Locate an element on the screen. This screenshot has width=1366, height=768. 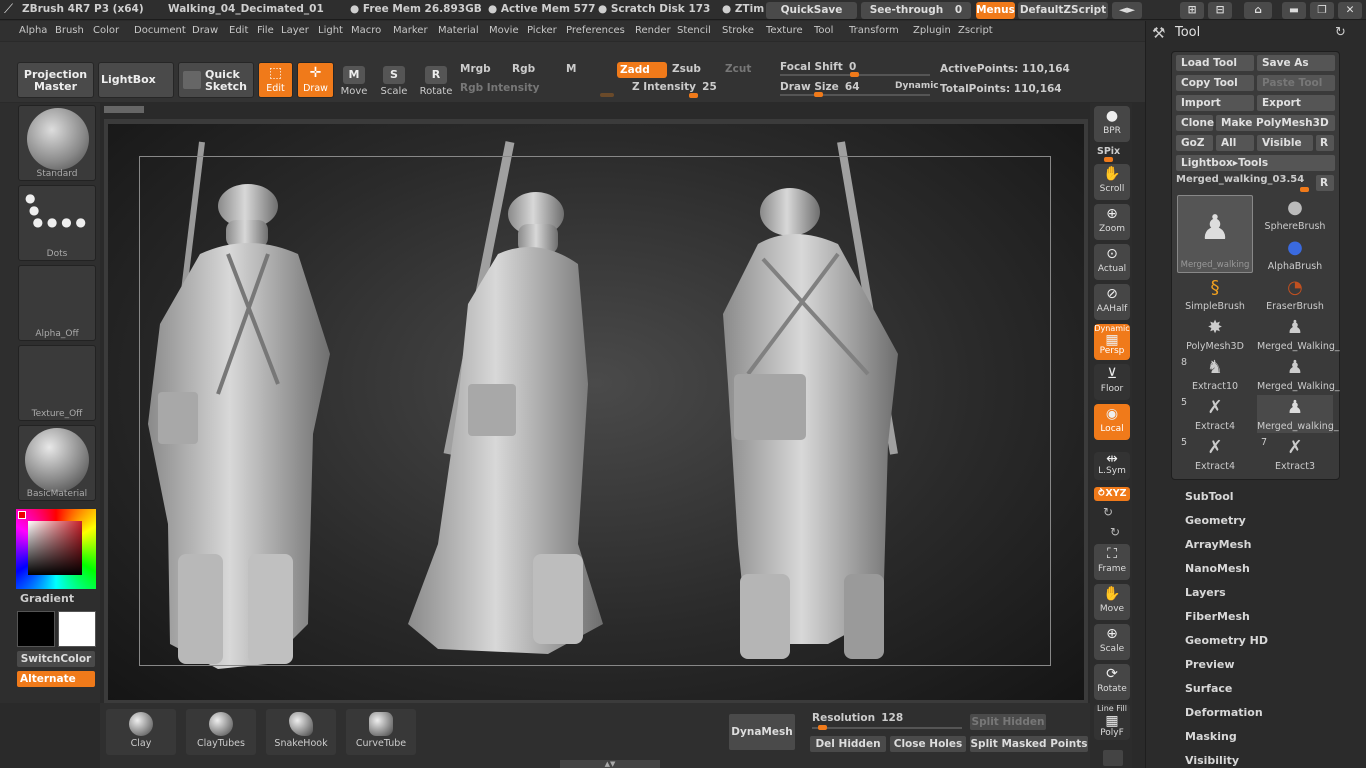
polyf-button: Line Fill ▦ PolyF is located at coordinates (1112, 722).